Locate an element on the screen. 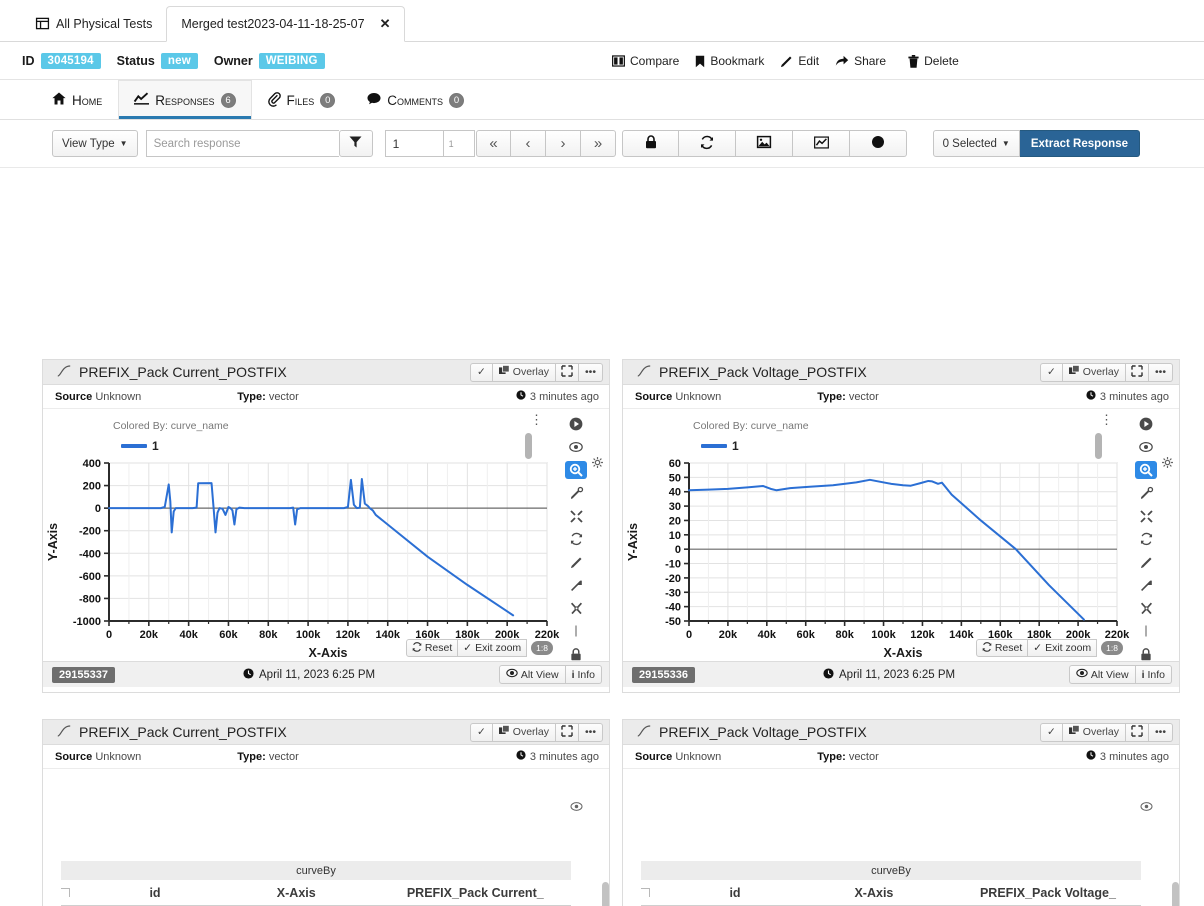 Image resolution: width=1204 pixels, height=906 pixels. tab-merged-test: Merged test2023-04-11-18-25-07 ✕ is located at coordinates (286, 24).